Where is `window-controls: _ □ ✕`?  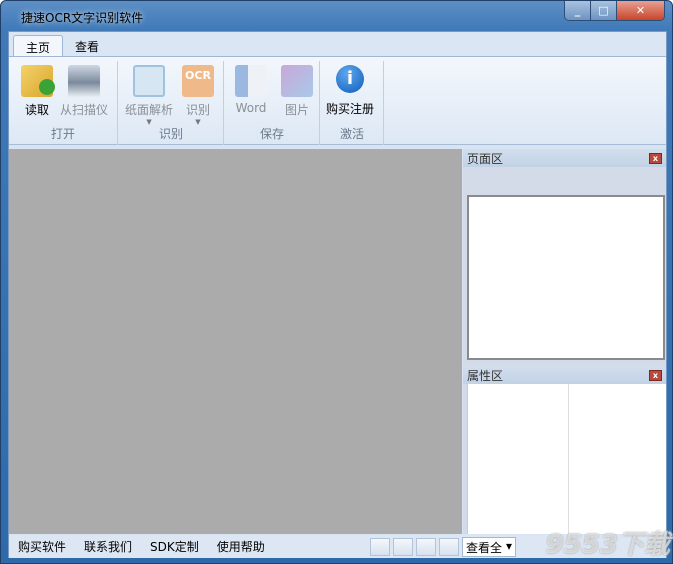
window-controls: _ □ ✕ is located at coordinates (614, 11).